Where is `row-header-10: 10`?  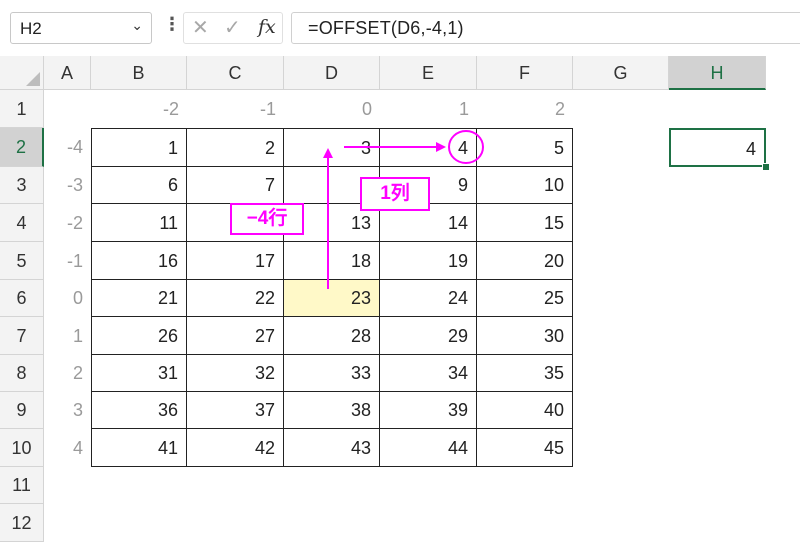 row-header-10: 10 is located at coordinates (22, 448).